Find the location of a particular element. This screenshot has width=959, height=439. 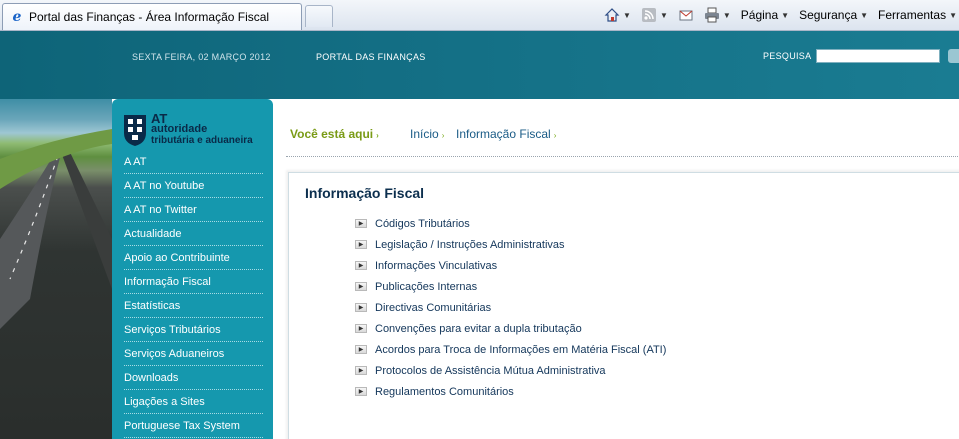

sidebar-item-servicos-aduaneiros: Serviços Aduaneiros is located at coordinates (193, 354).